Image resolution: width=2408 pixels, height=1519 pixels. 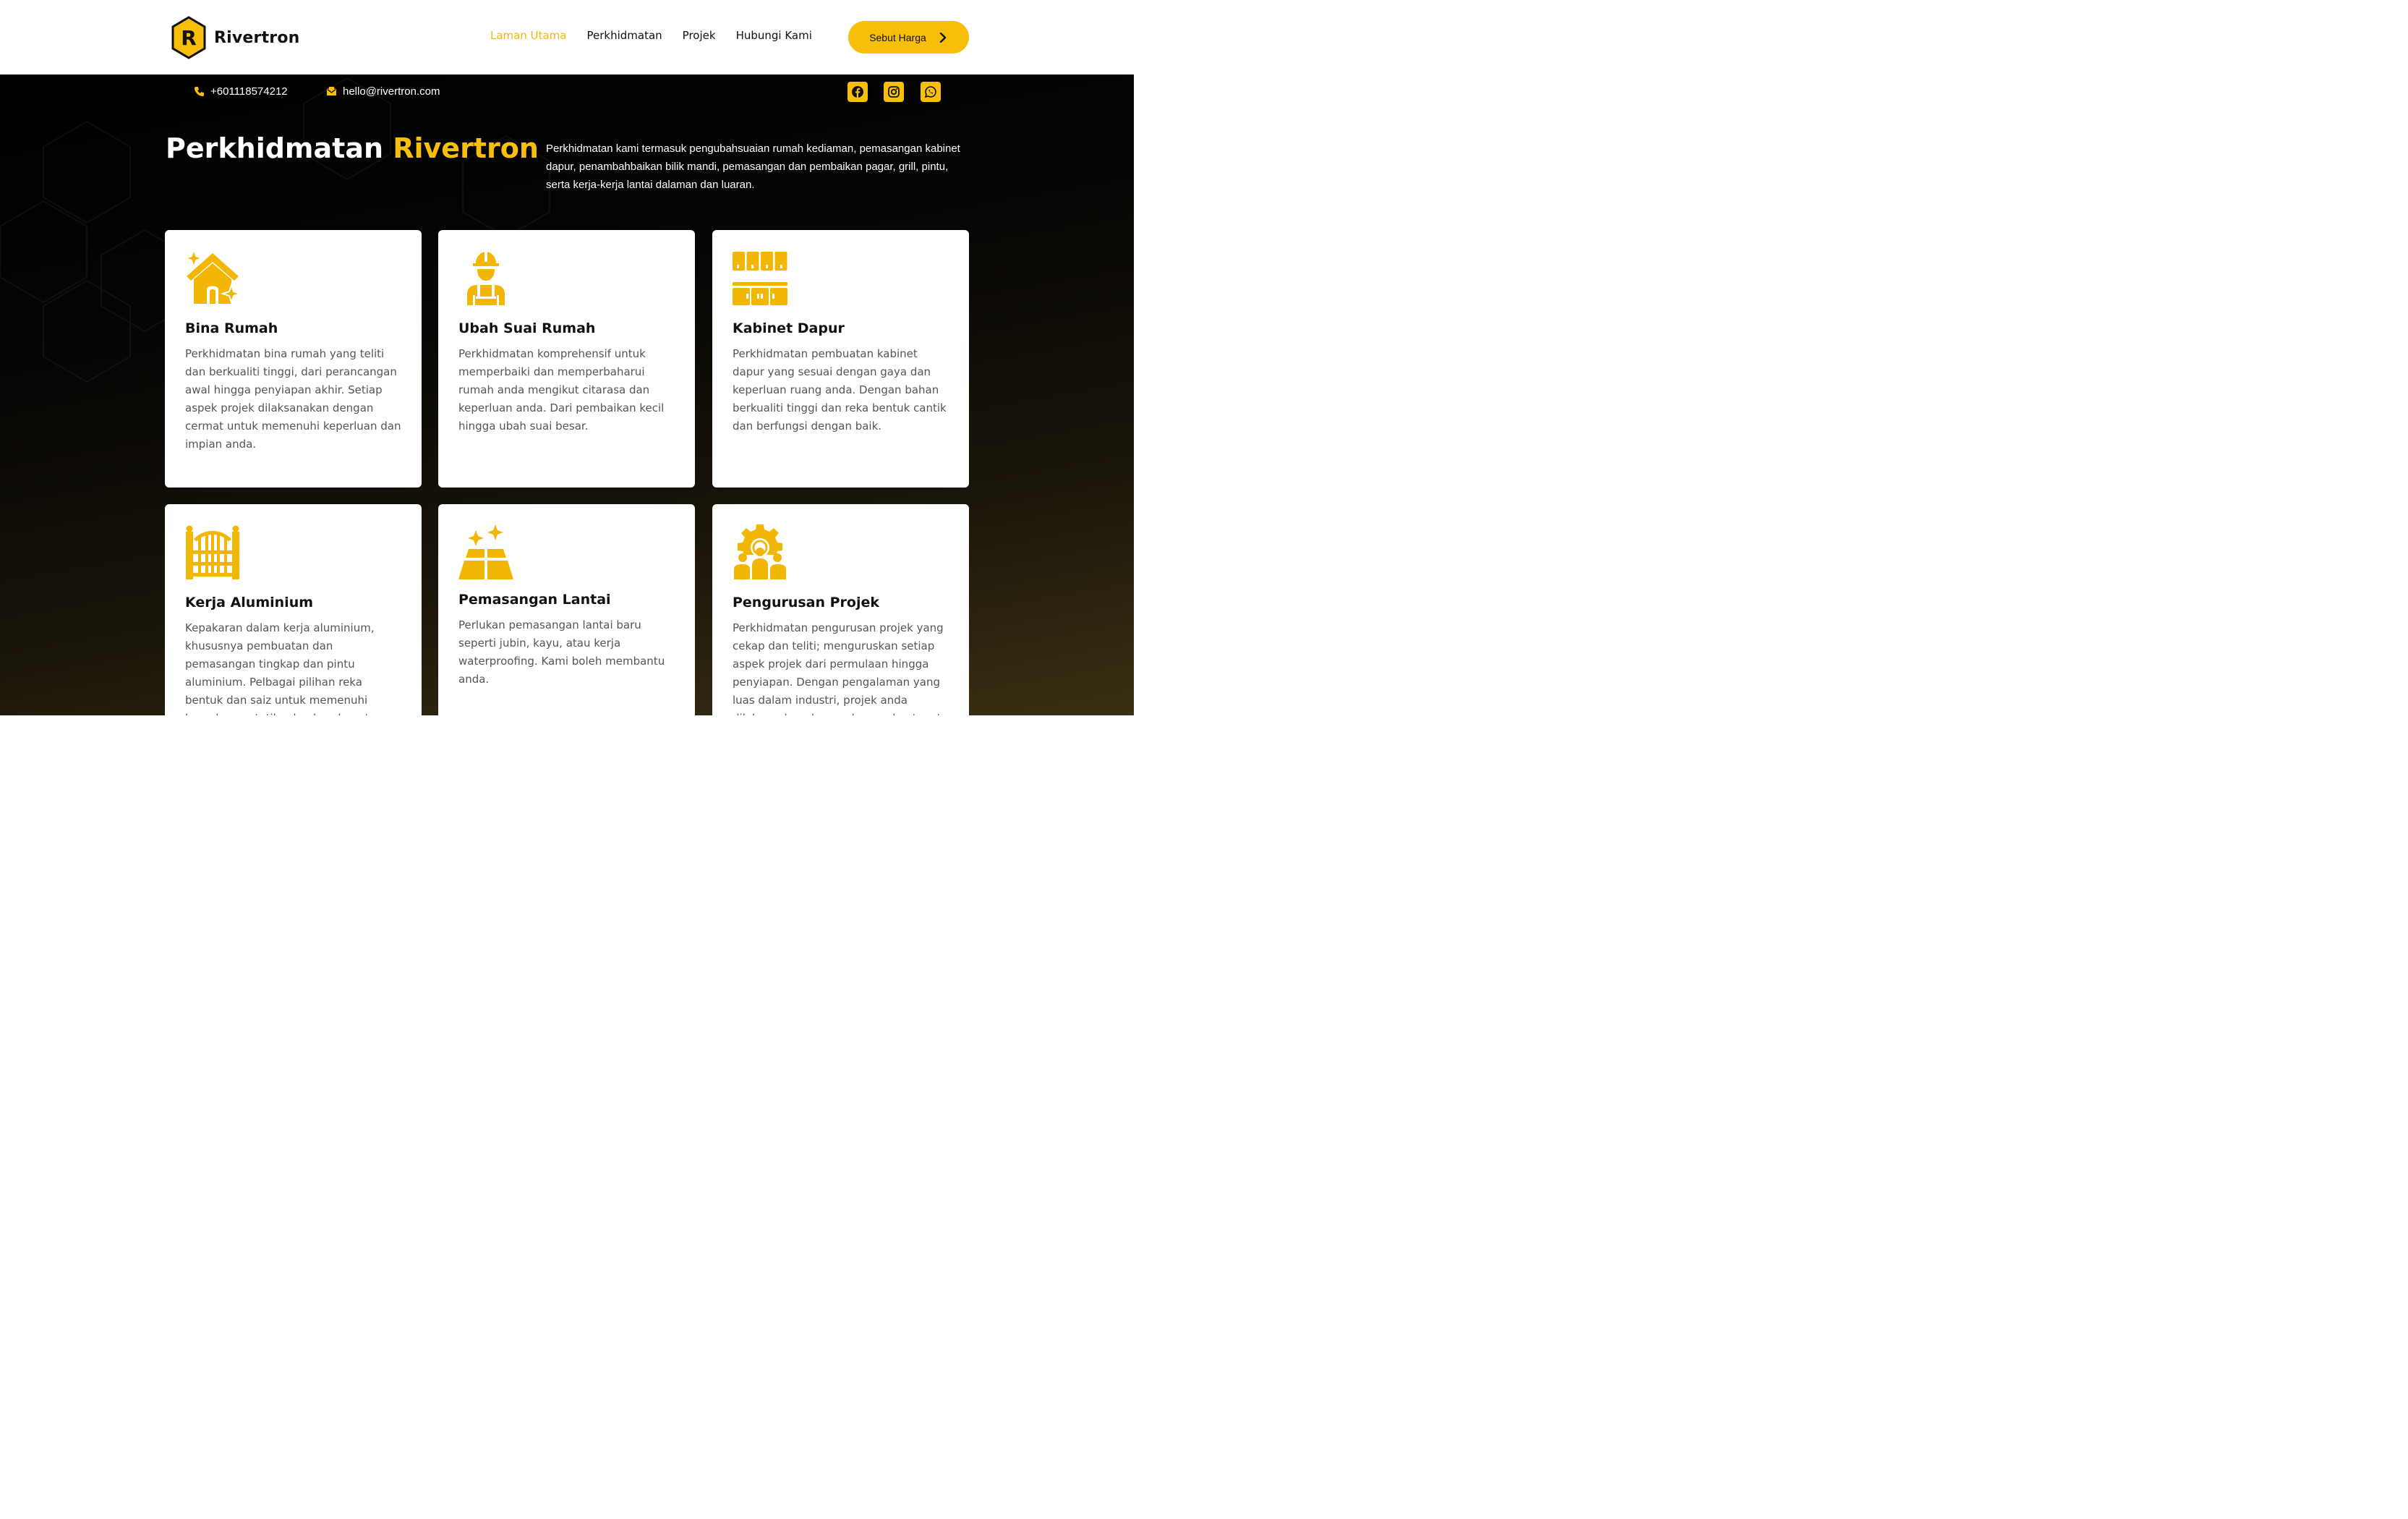 What do you see at coordinates (257, 37) in the screenshot?
I see `brand-name: Rivertron` at bounding box center [257, 37].